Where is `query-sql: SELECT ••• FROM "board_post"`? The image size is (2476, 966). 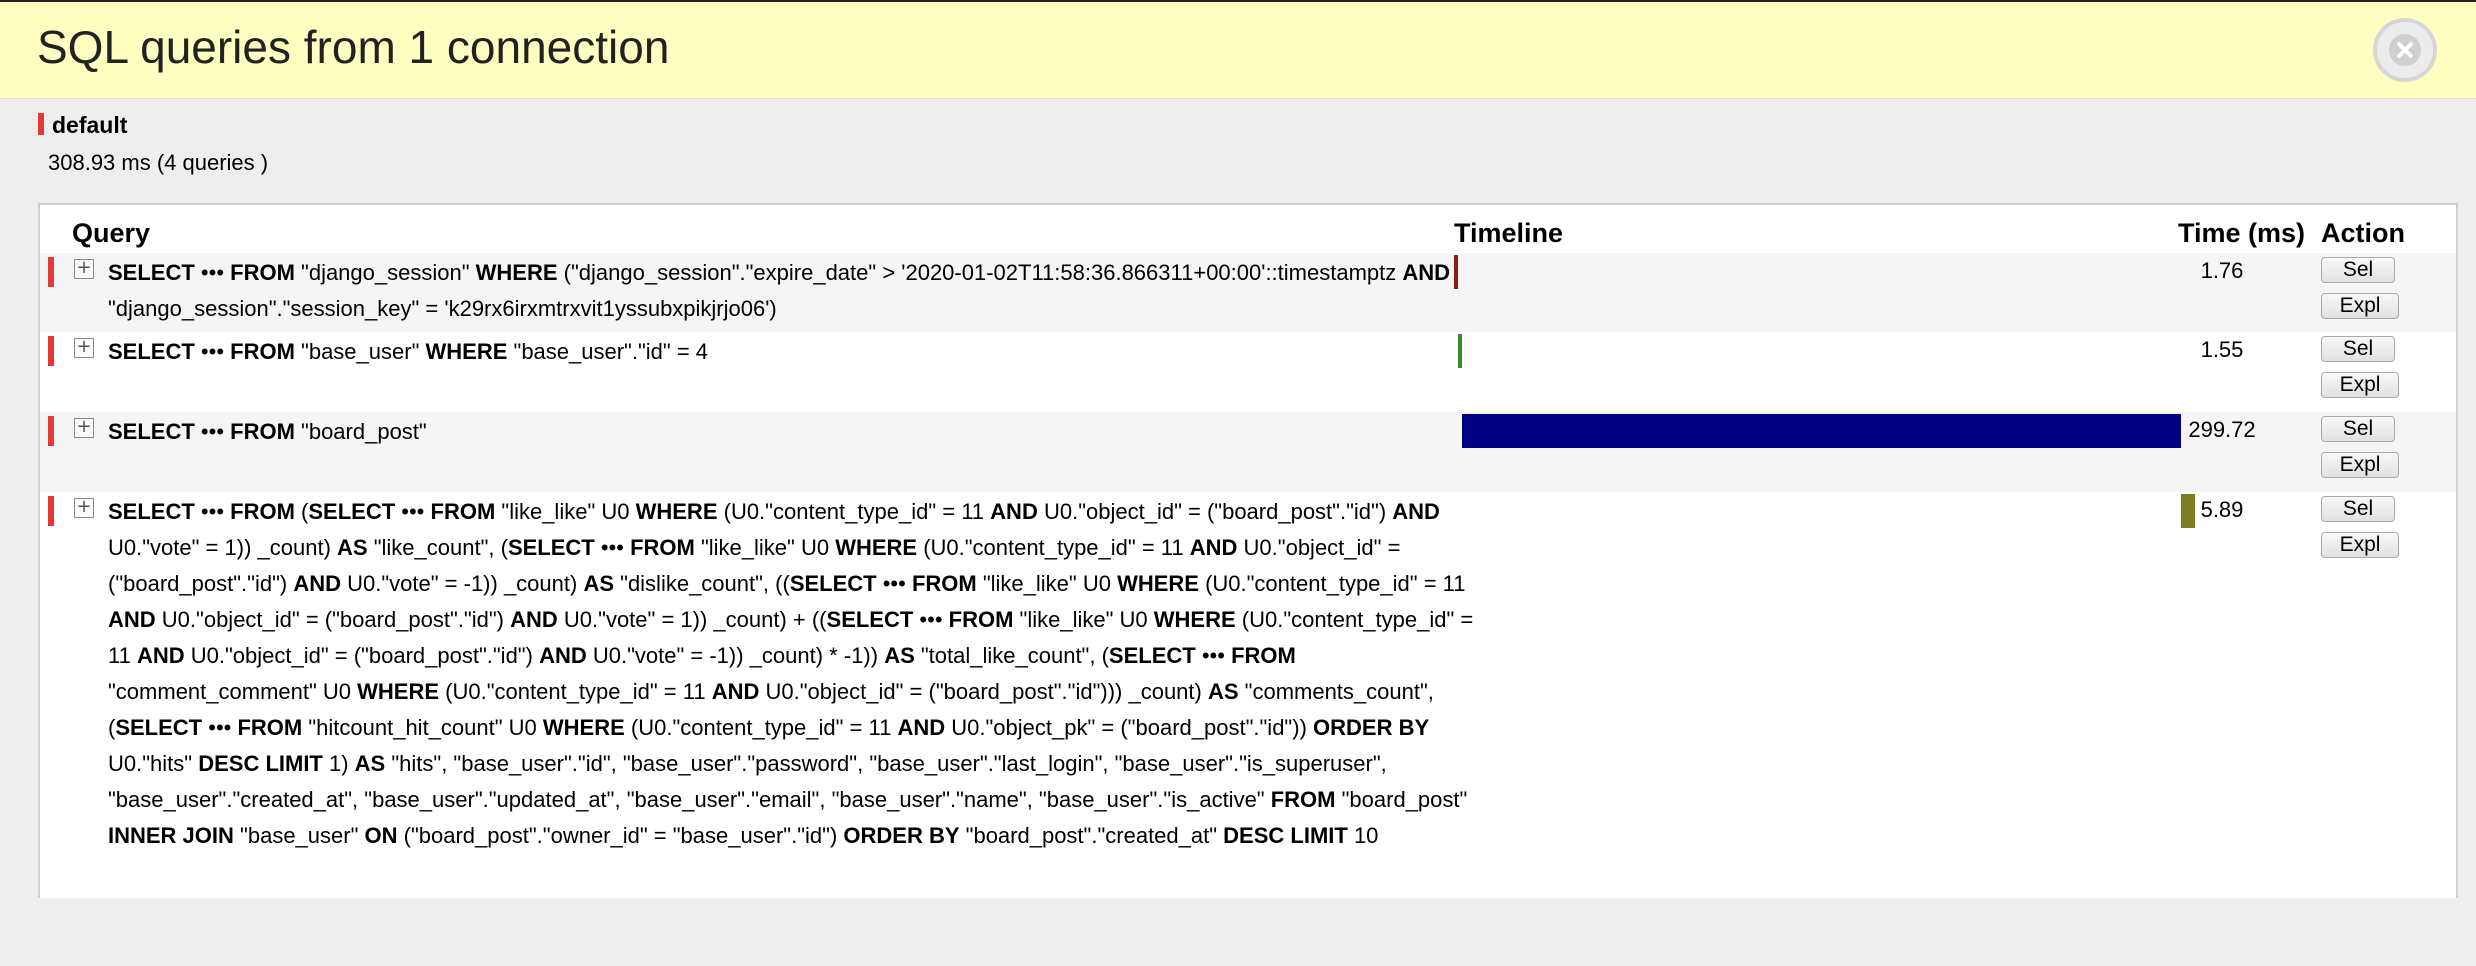 query-sql: SELECT ••• FROM "board_post" is located at coordinates (267, 431).